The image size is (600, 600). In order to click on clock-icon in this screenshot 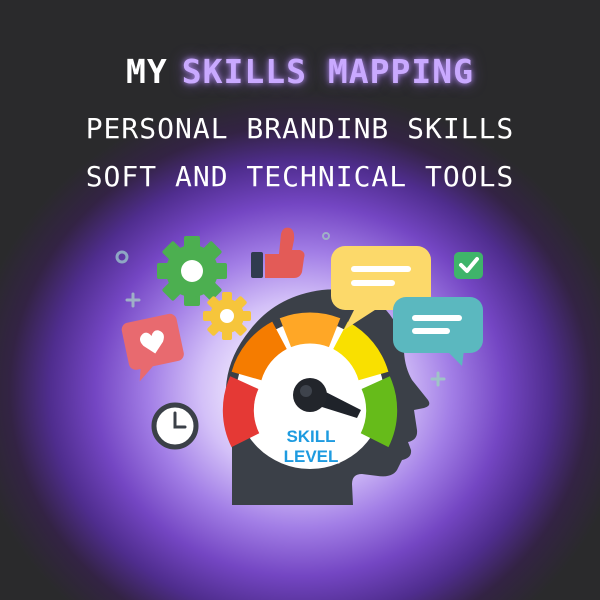, I will do `click(175, 426)`.